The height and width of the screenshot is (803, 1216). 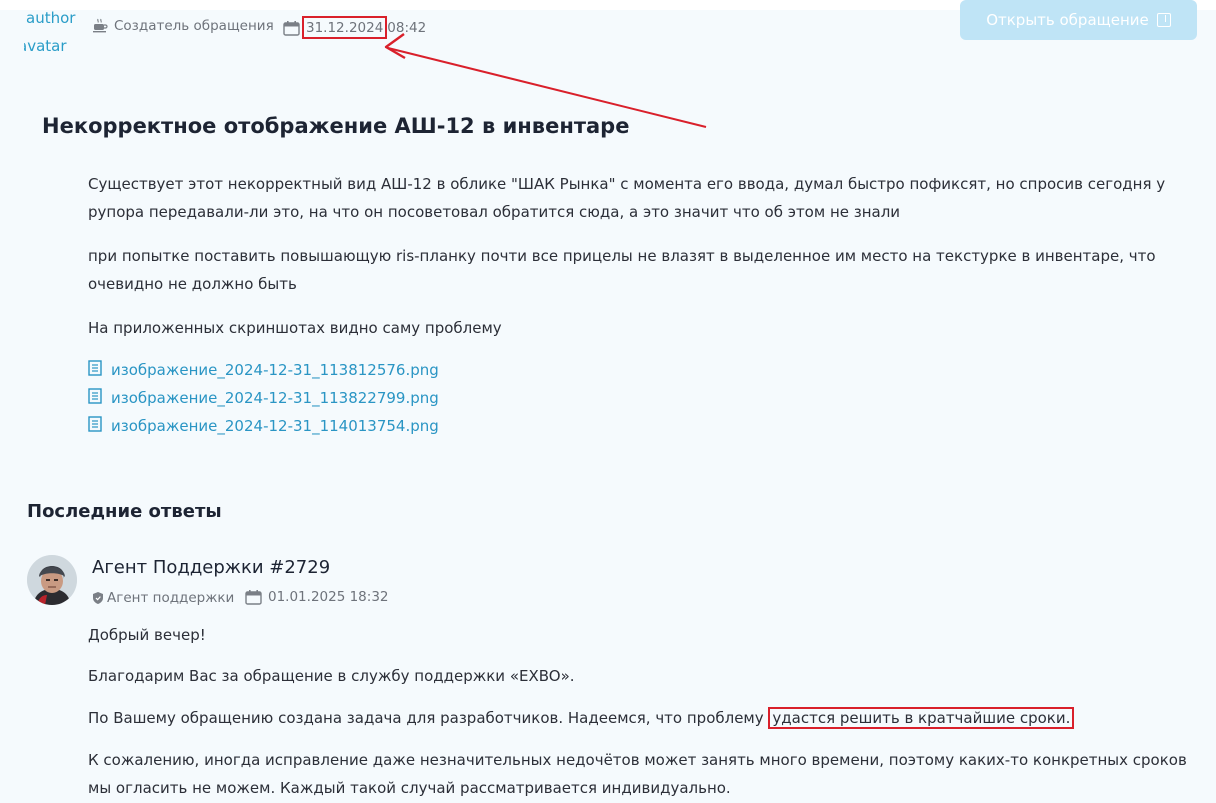 What do you see at coordinates (211, 567) in the screenshot?
I see `agent-name: Агент Поддержки #2729` at bounding box center [211, 567].